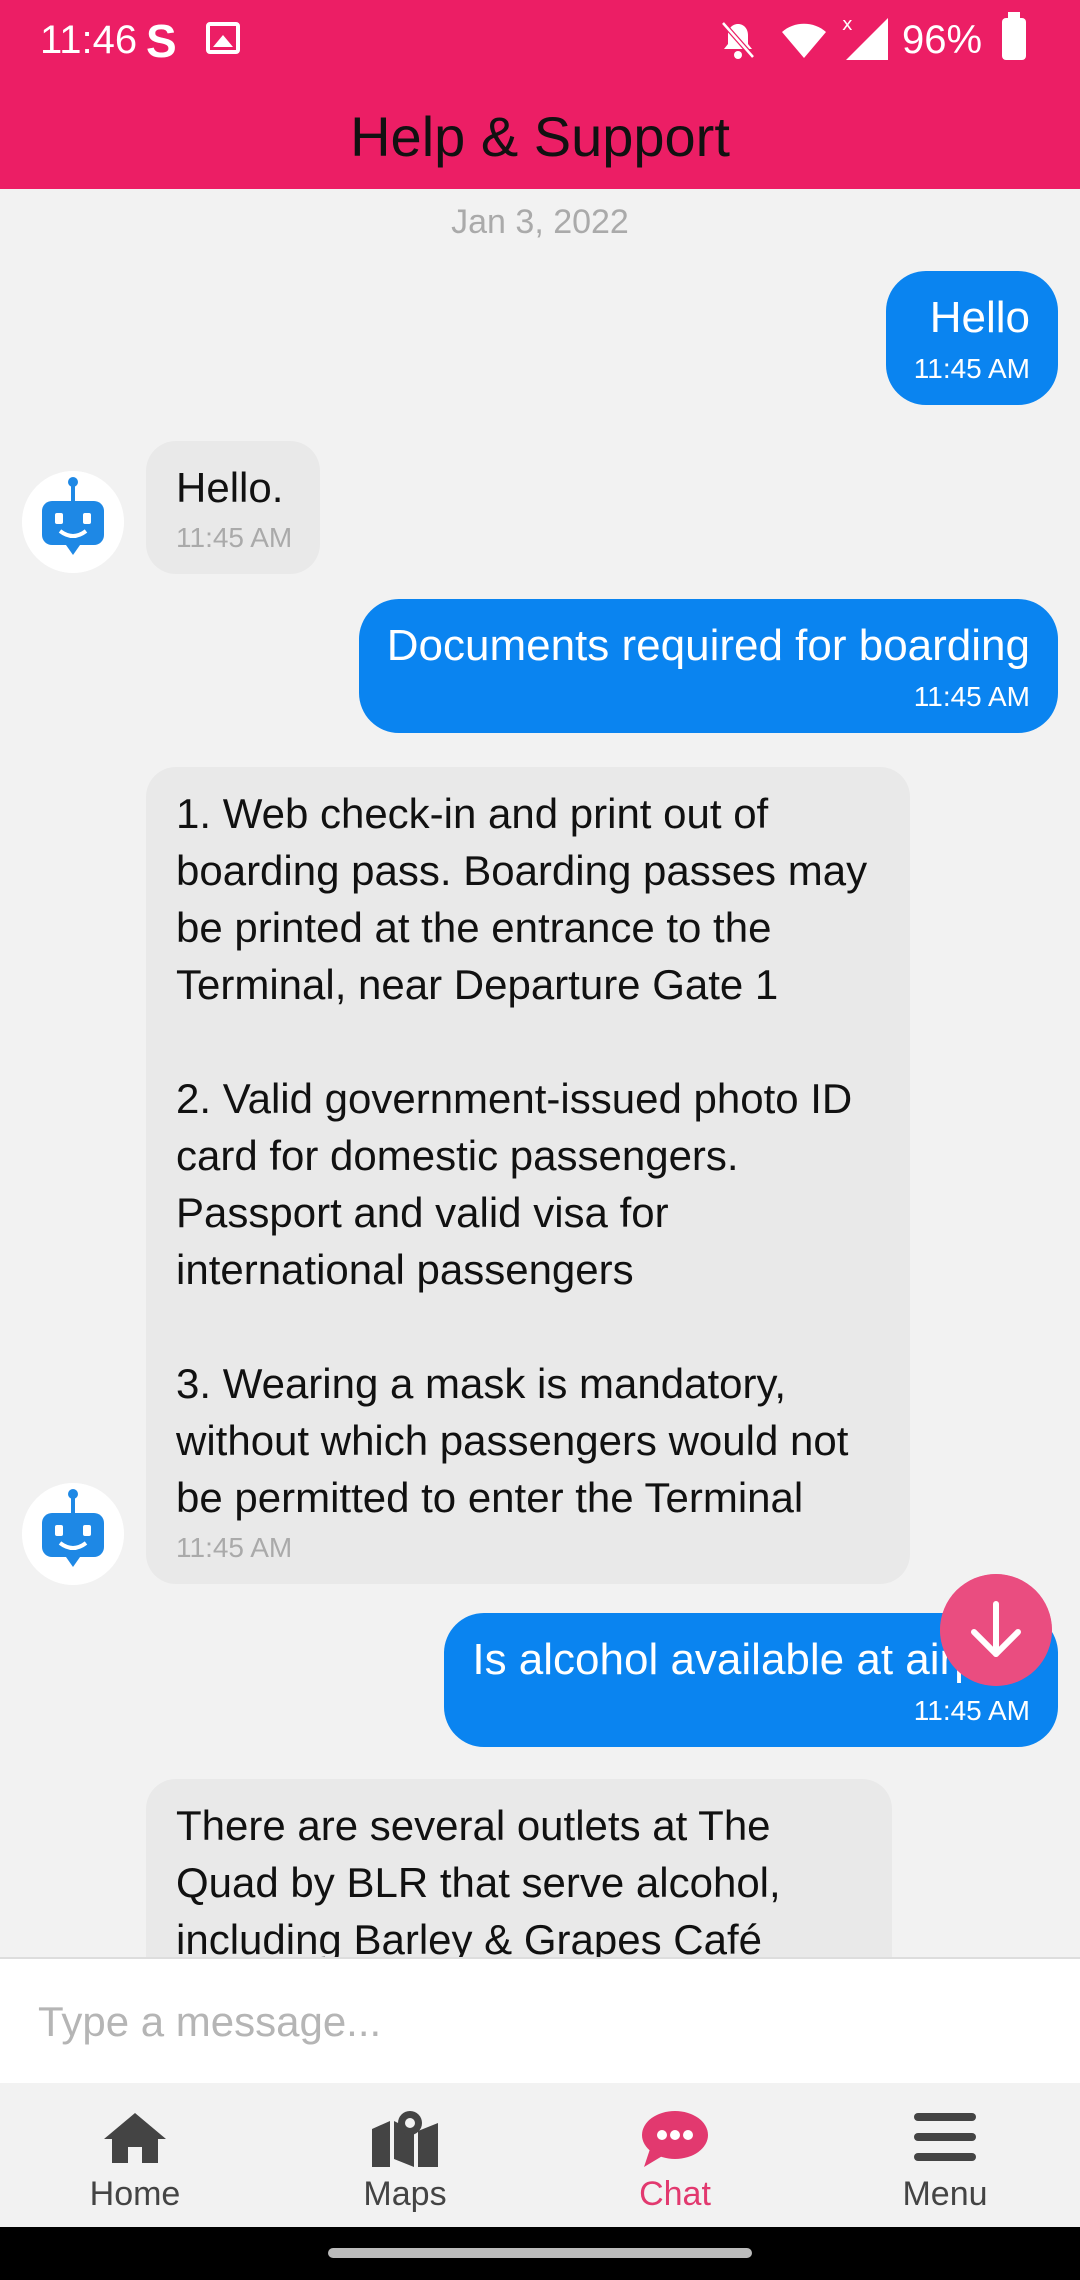 This screenshot has height=2280, width=1080. I want to click on user-message: Documents required for boarding 11:45 AM, so click(708, 666).